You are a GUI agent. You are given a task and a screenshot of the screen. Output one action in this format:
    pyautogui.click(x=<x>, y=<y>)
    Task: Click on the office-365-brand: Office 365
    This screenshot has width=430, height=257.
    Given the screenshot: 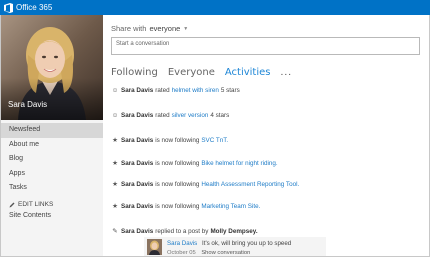 What is the action you would take?
    pyautogui.click(x=28, y=7)
    